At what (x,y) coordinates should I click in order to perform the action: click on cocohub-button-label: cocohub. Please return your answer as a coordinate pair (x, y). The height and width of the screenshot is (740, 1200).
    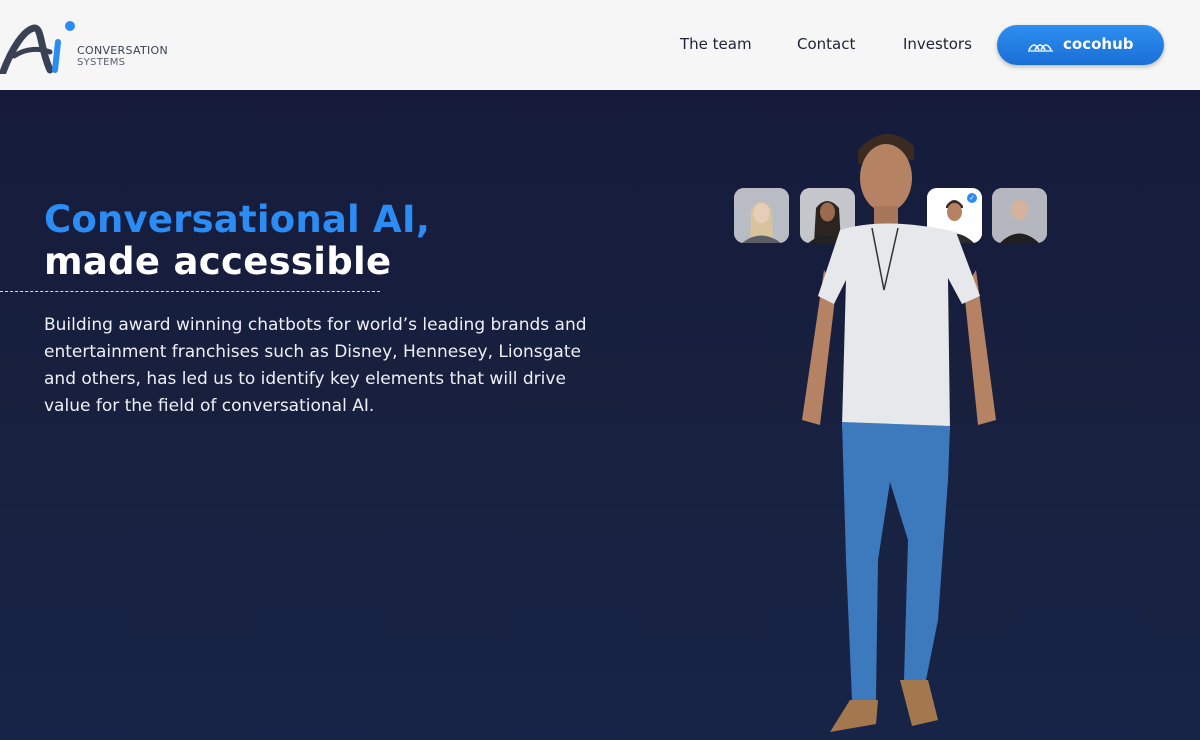
    Looking at the image, I should click on (1098, 44).